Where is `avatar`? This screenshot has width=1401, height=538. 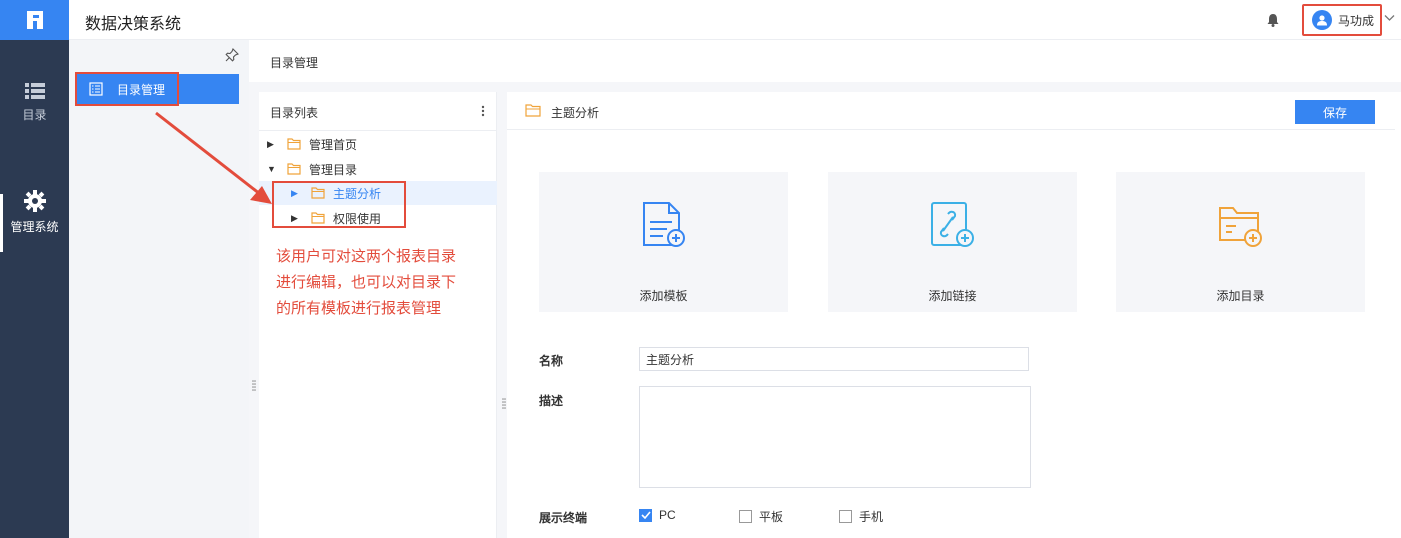 avatar is located at coordinates (1322, 20).